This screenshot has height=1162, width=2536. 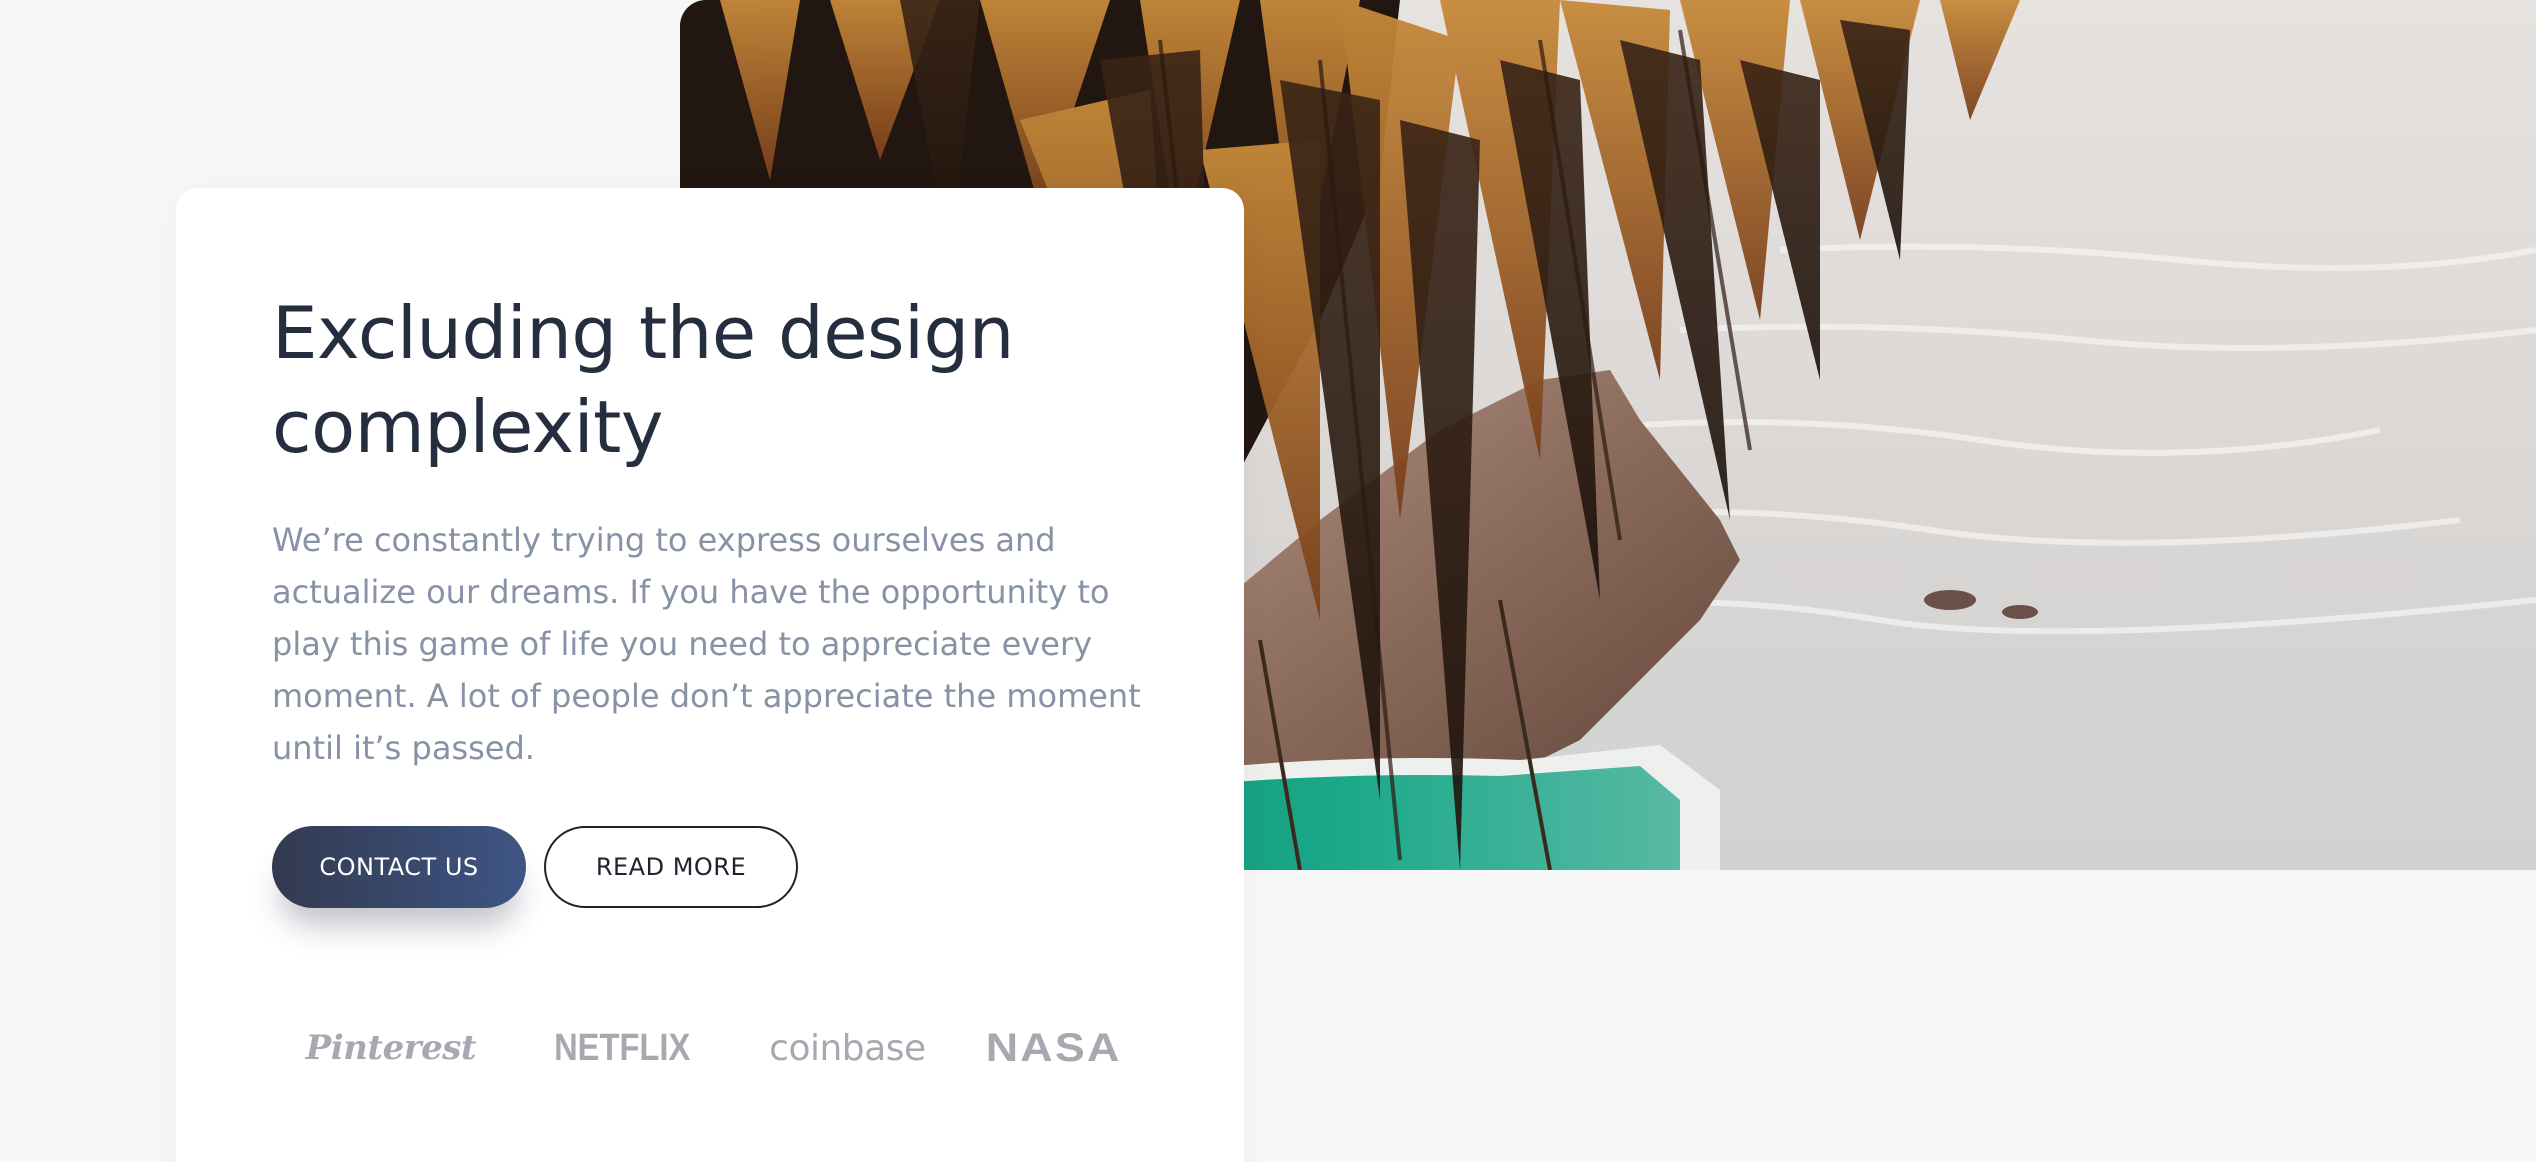 What do you see at coordinates (622, 1047) in the screenshot?
I see `netflix-logo: NETFLIX` at bounding box center [622, 1047].